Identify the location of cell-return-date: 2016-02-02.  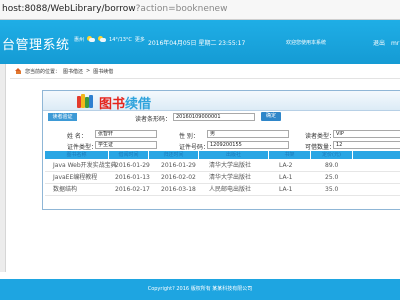
(178, 177).